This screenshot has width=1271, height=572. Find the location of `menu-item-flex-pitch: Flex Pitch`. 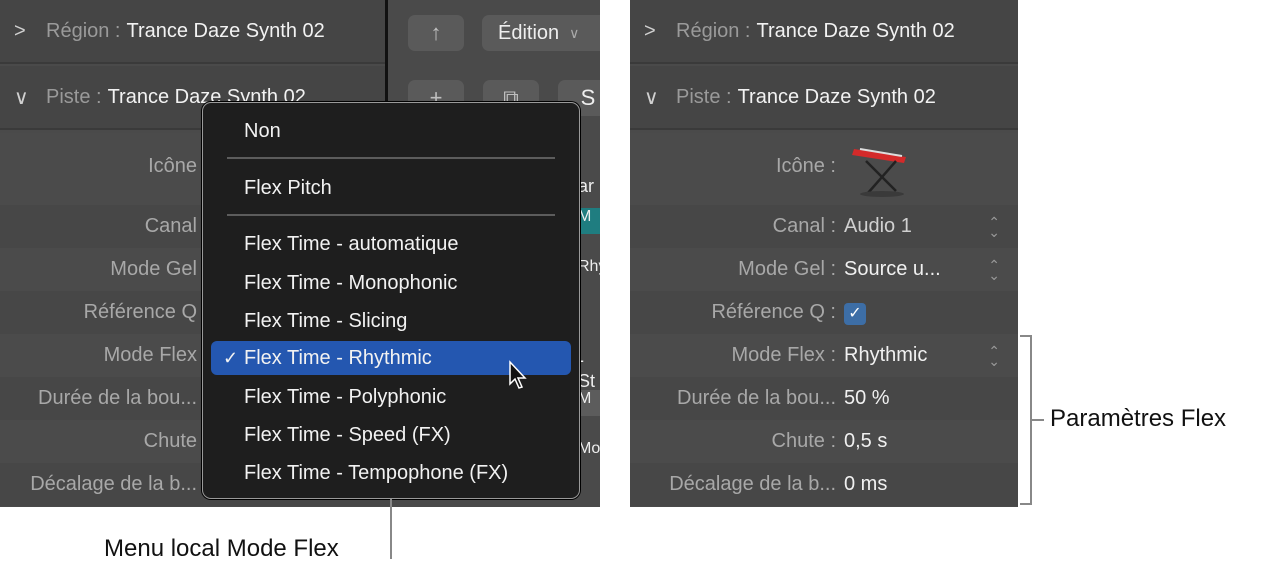

menu-item-flex-pitch: Flex Pitch is located at coordinates (391, 188).